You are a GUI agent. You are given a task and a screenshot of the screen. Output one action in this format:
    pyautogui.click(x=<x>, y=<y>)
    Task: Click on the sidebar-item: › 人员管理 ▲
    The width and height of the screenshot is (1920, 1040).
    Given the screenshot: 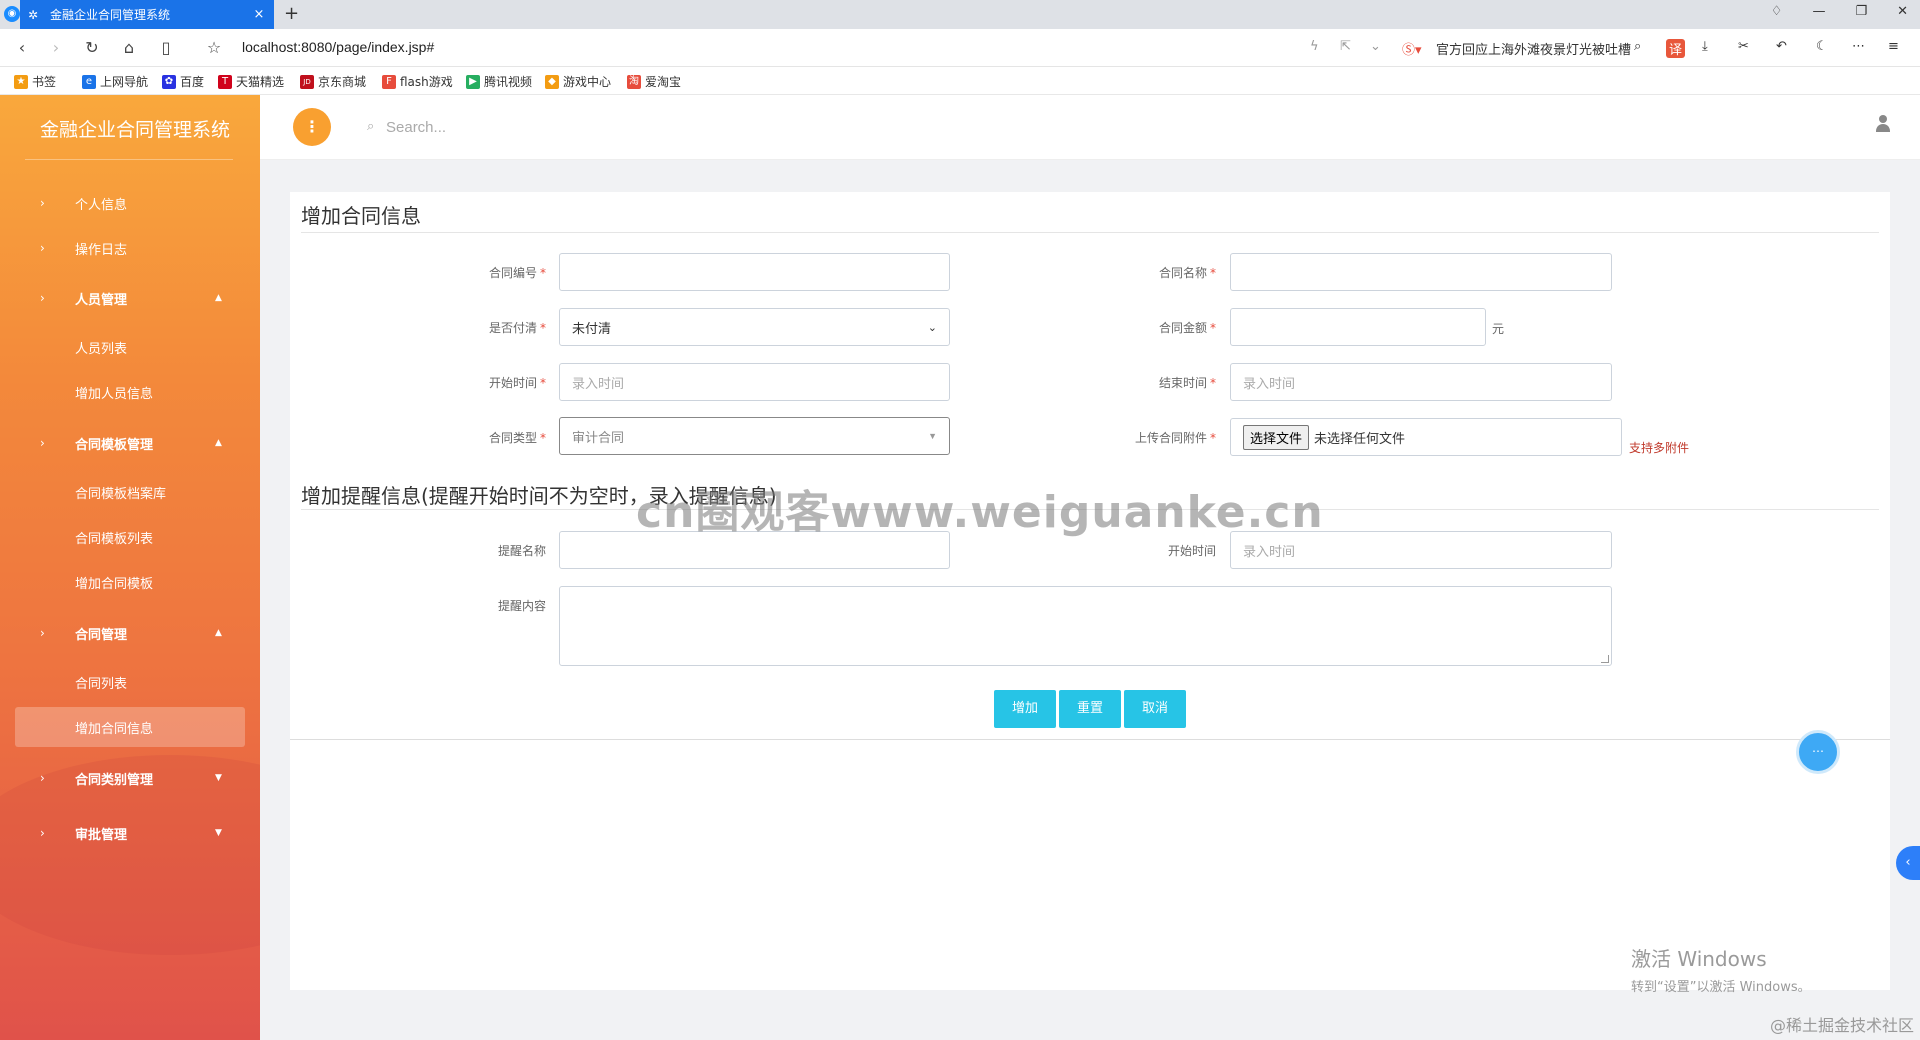 What is the action you would take?
    pyautogui.click(x=130, y=298)
    